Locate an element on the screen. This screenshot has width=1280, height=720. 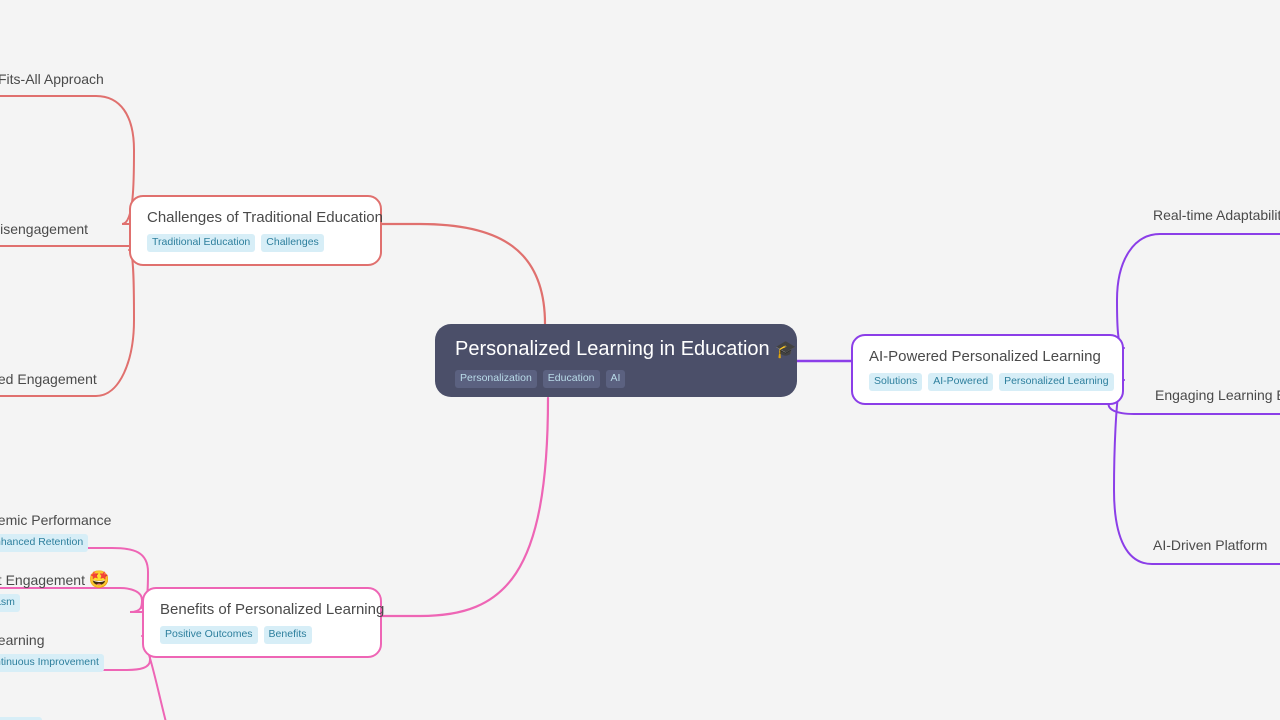
tag: AI is located at coordinates (615, 379).